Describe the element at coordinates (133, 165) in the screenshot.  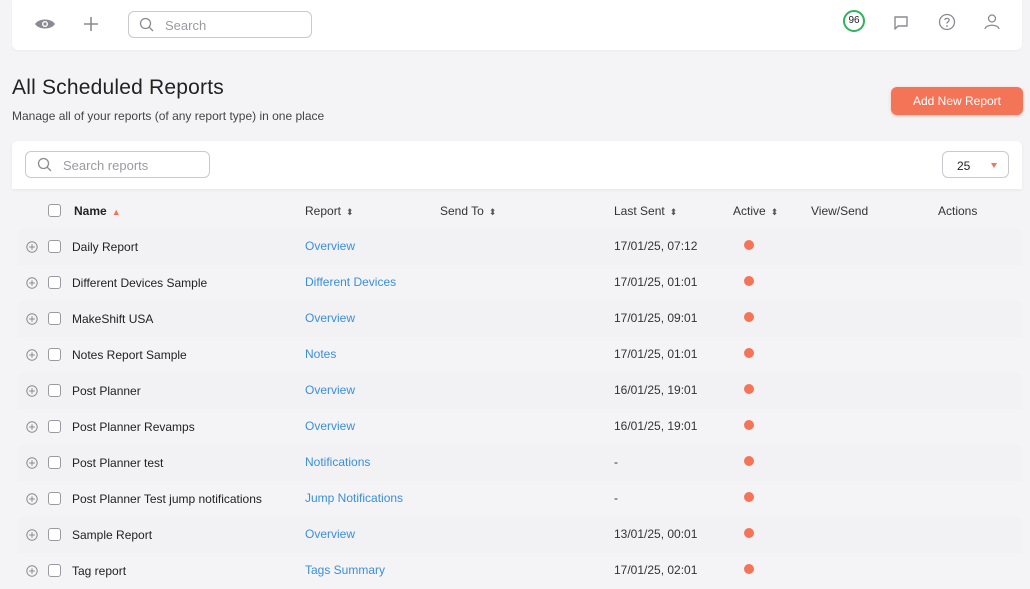
I see `report-search-input` at that location.